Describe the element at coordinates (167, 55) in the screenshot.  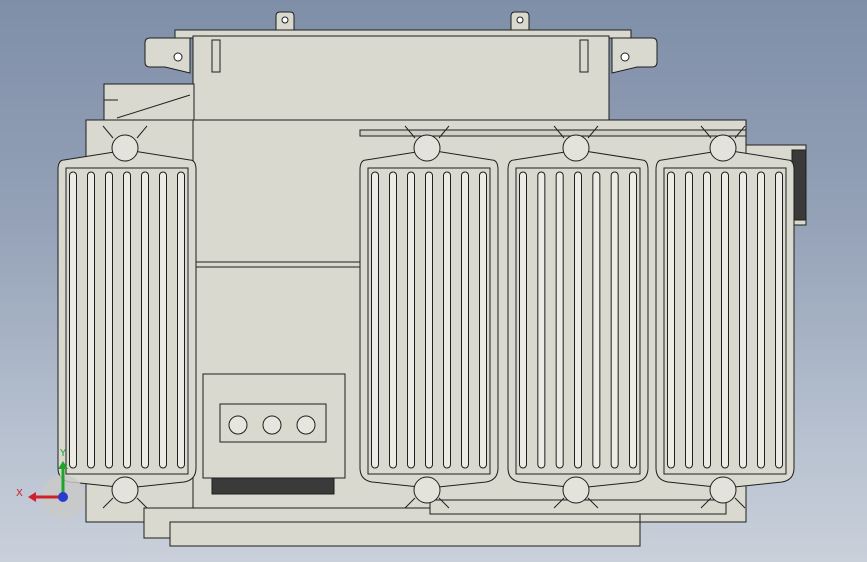
I see `bracket-left` at that location.